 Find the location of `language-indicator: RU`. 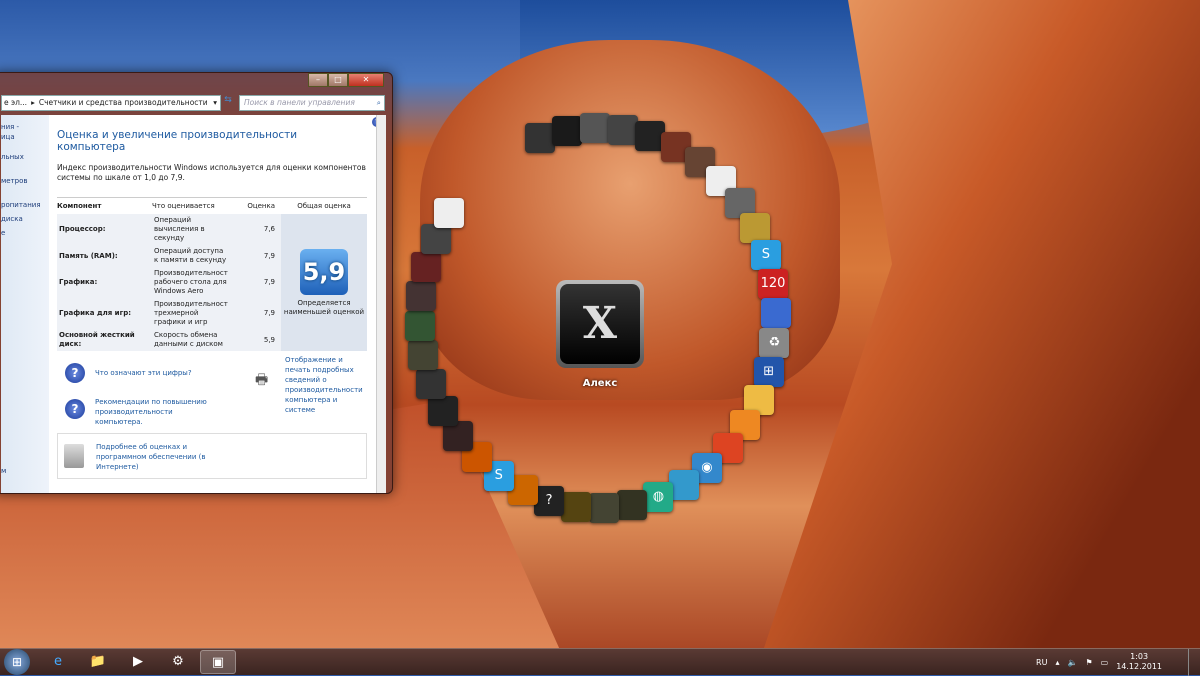

language-indicator: RU is located at coordinates (1041, 662).